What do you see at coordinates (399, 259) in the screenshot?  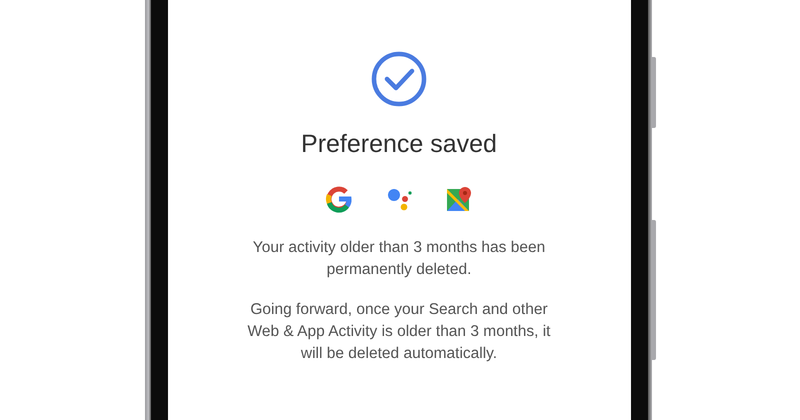 I see `message-text: Your activity older than 3 months has been permanently deleted.` at bounding box center [399, 259].